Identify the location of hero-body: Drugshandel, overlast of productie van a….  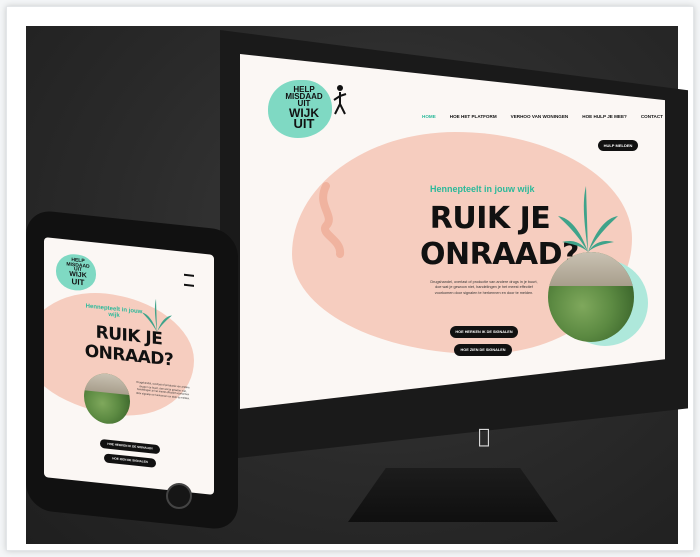
(484, 287).